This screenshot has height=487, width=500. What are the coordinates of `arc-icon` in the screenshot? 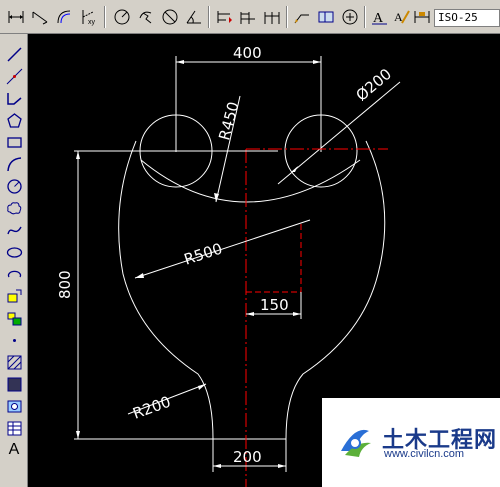 It's located at (14, 164).